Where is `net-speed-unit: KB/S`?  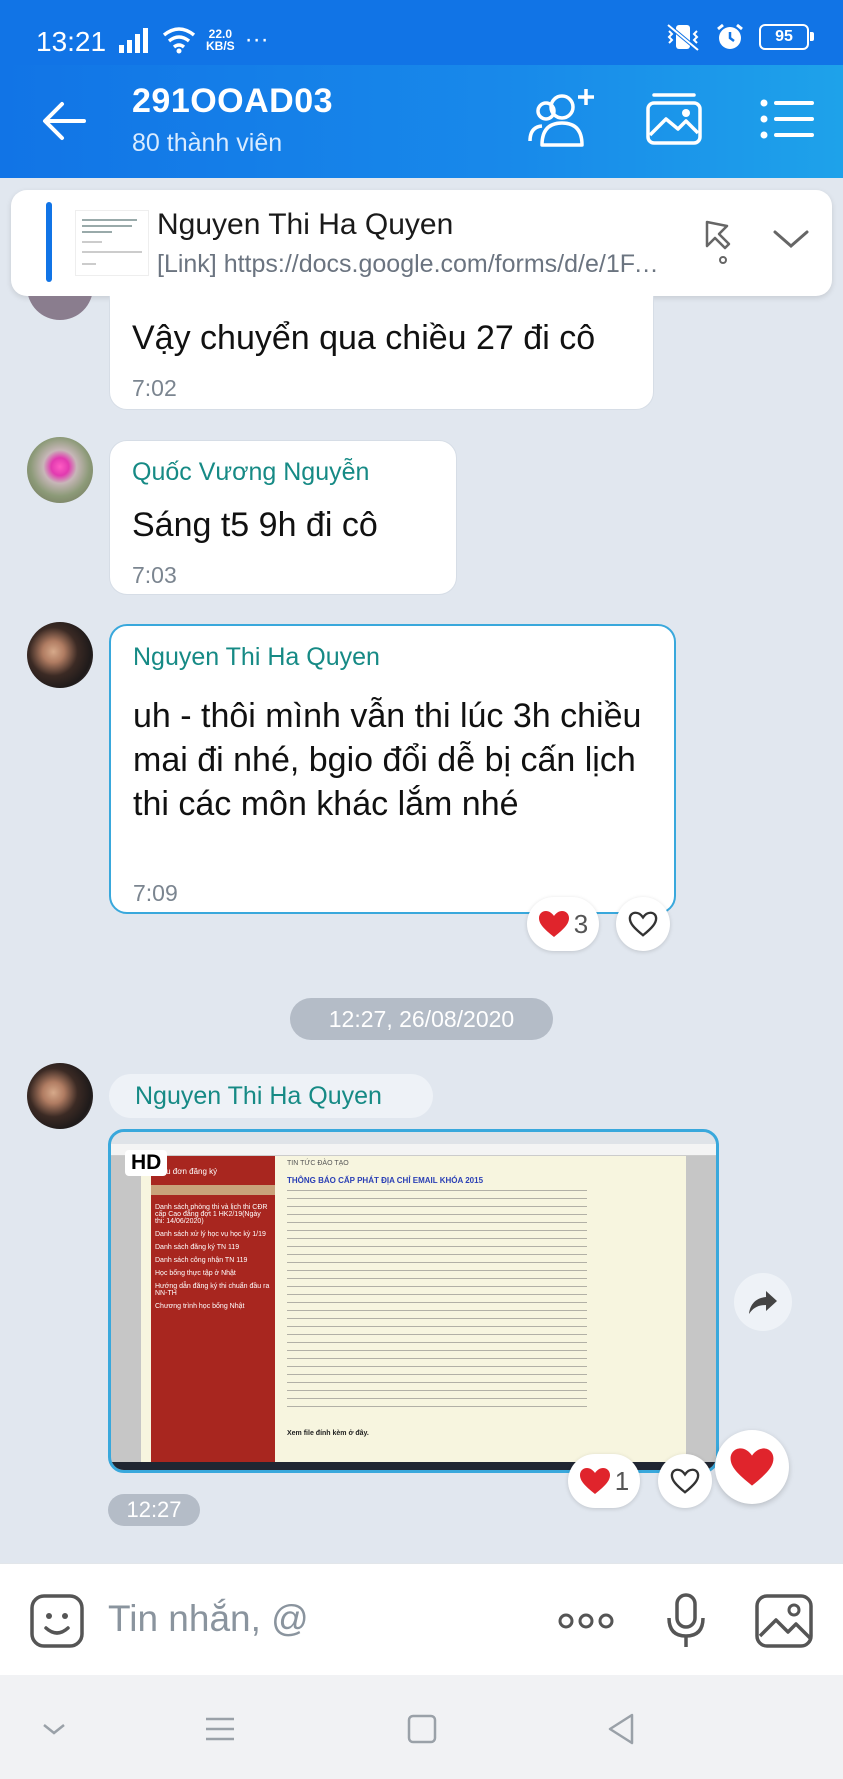
net-speed-unit: KB/S is located at coordinates (220, 46).